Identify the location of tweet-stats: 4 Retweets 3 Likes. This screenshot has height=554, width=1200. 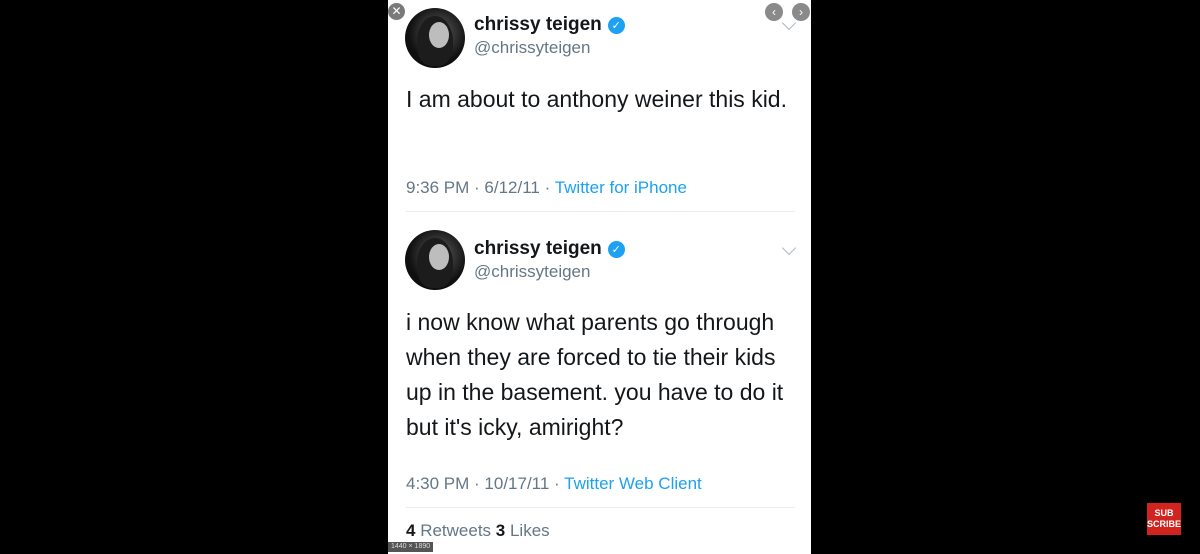
(478, 531).